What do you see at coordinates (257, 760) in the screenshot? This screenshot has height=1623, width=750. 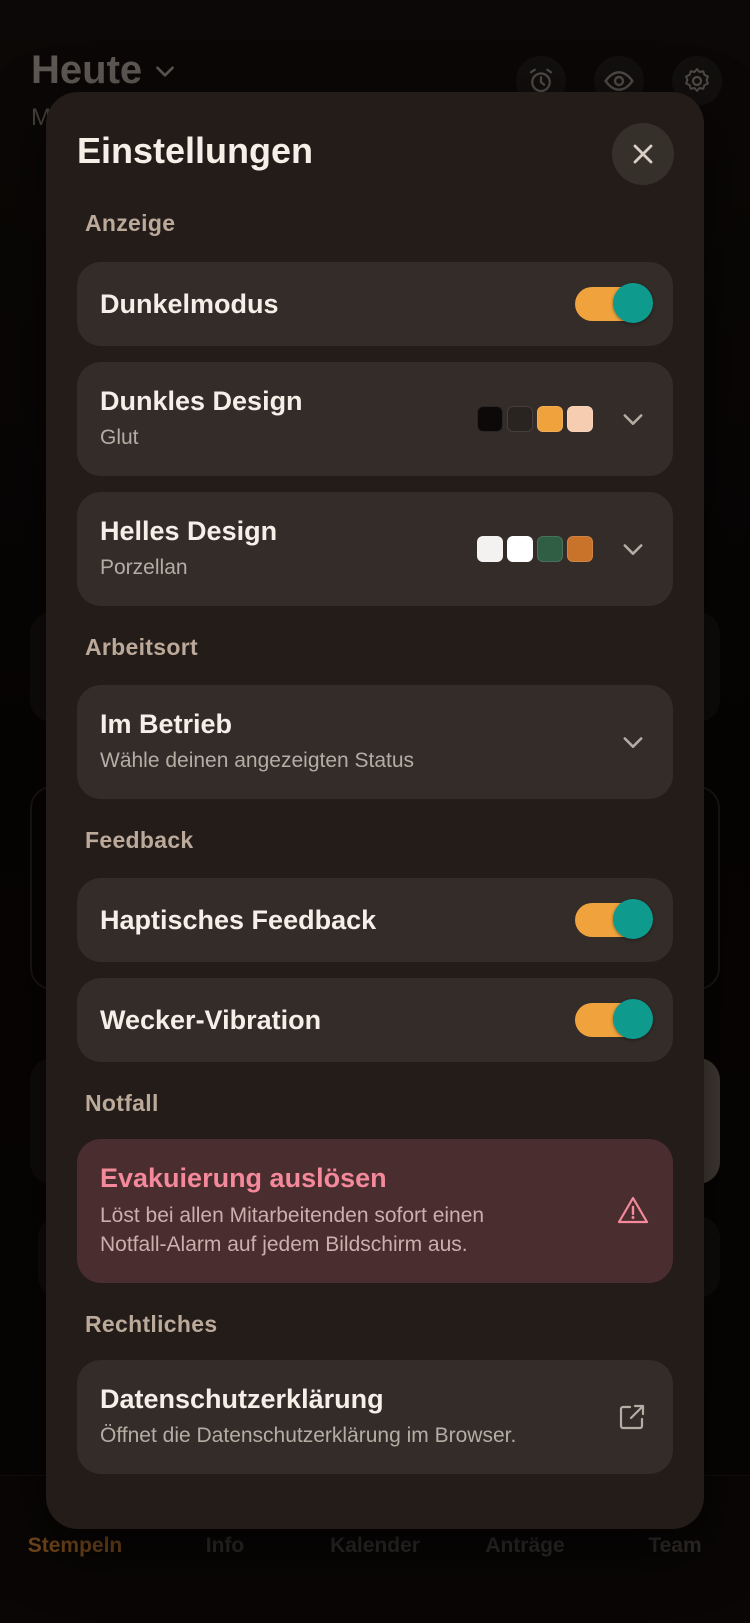 I see `workplace-hint: Wähle deinen angezeigten Status` at bounding box center [257, 760].